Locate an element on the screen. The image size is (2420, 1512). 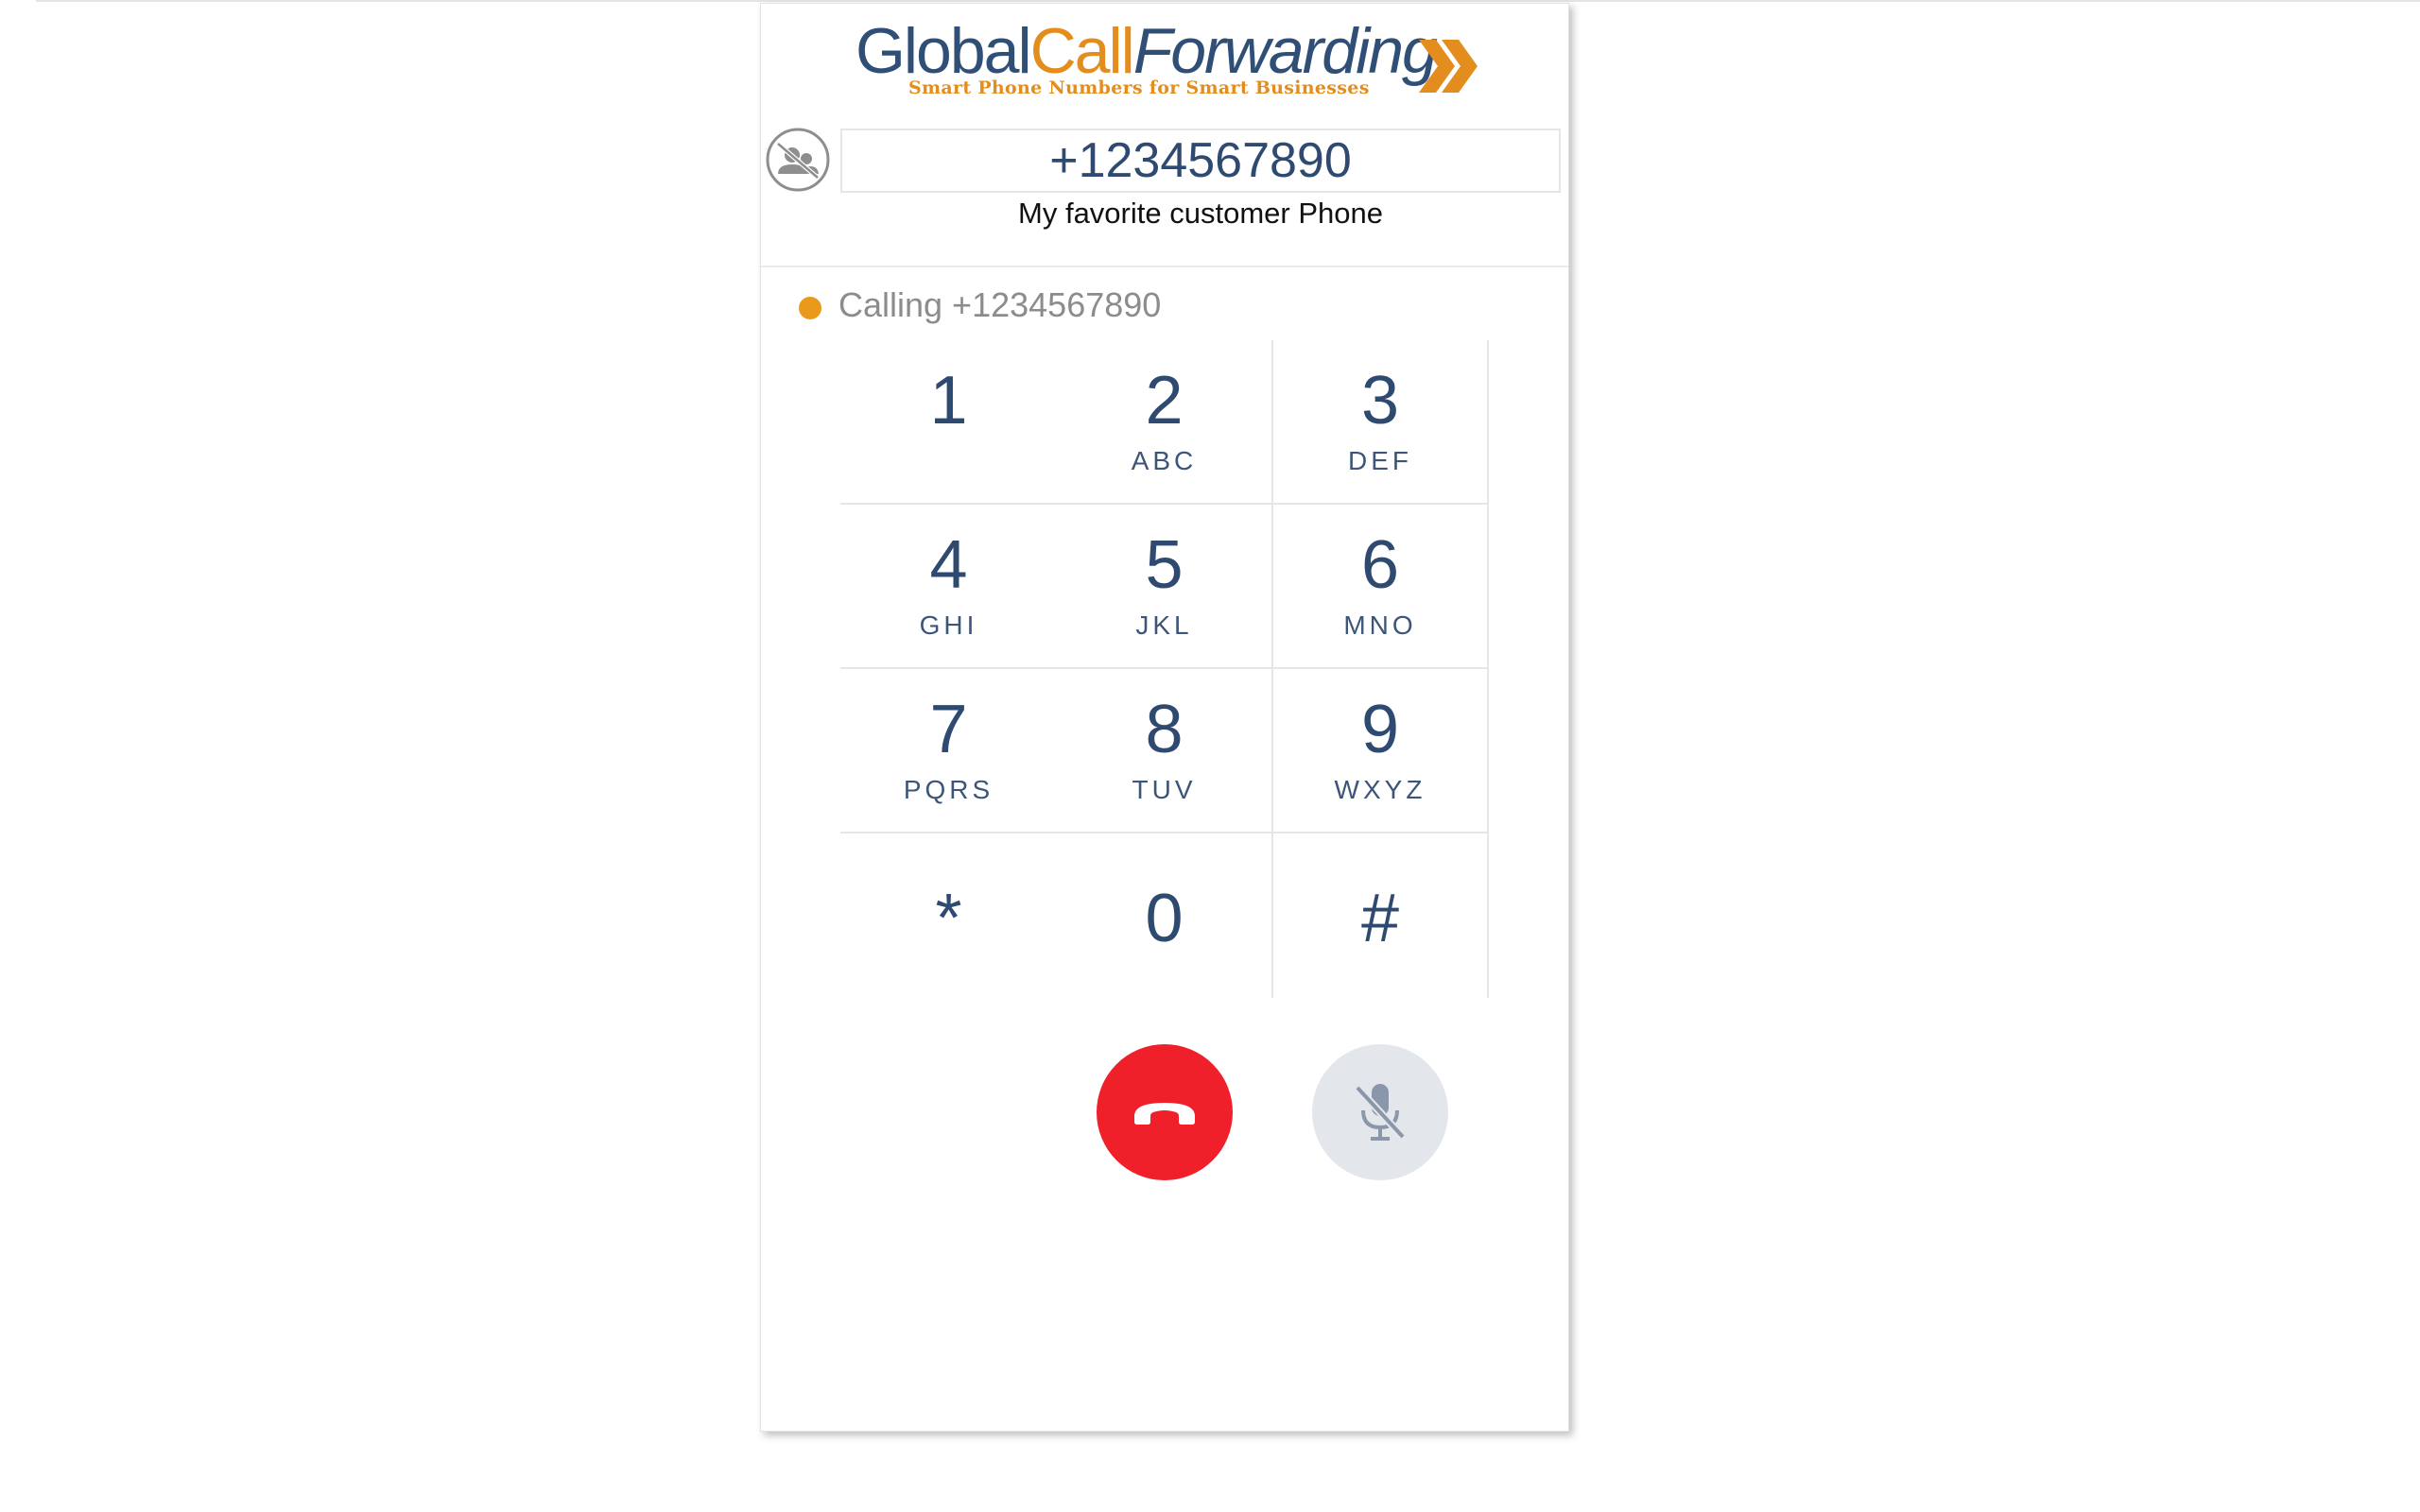
microphone-muted-icon is located at coordinates (1381, 1112).